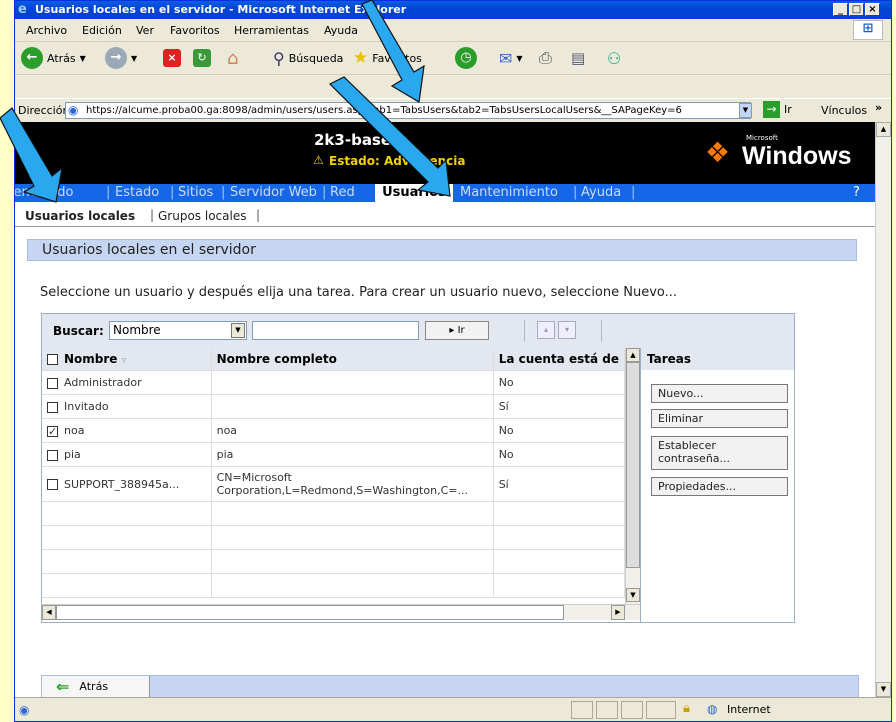  Describe the element at coordinates (145, 30) in the screenshot. I see `menu-ver: Ver` at that location.